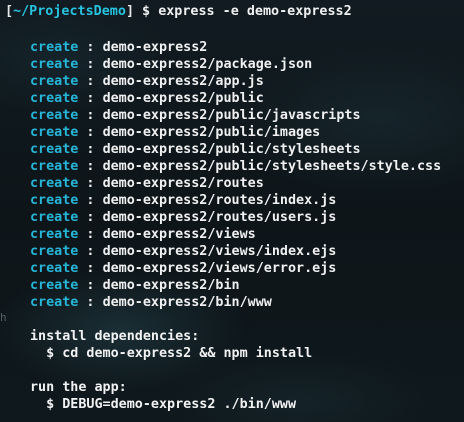  I want to click on create-line: create : demo-express2/routes/users.js, so click(183, 218).